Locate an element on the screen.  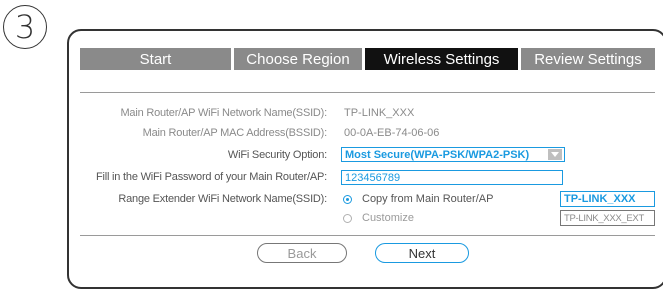
back-button-label: Back is located at coordinates (302, 253).